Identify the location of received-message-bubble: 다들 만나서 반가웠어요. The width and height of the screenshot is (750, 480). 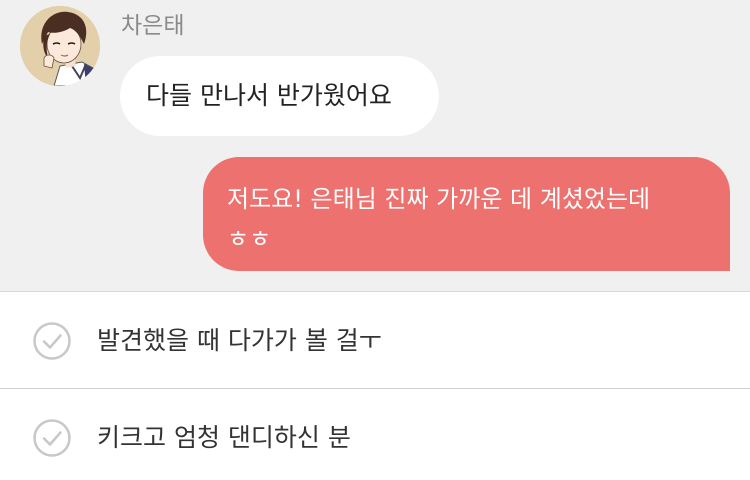
(279, 96).